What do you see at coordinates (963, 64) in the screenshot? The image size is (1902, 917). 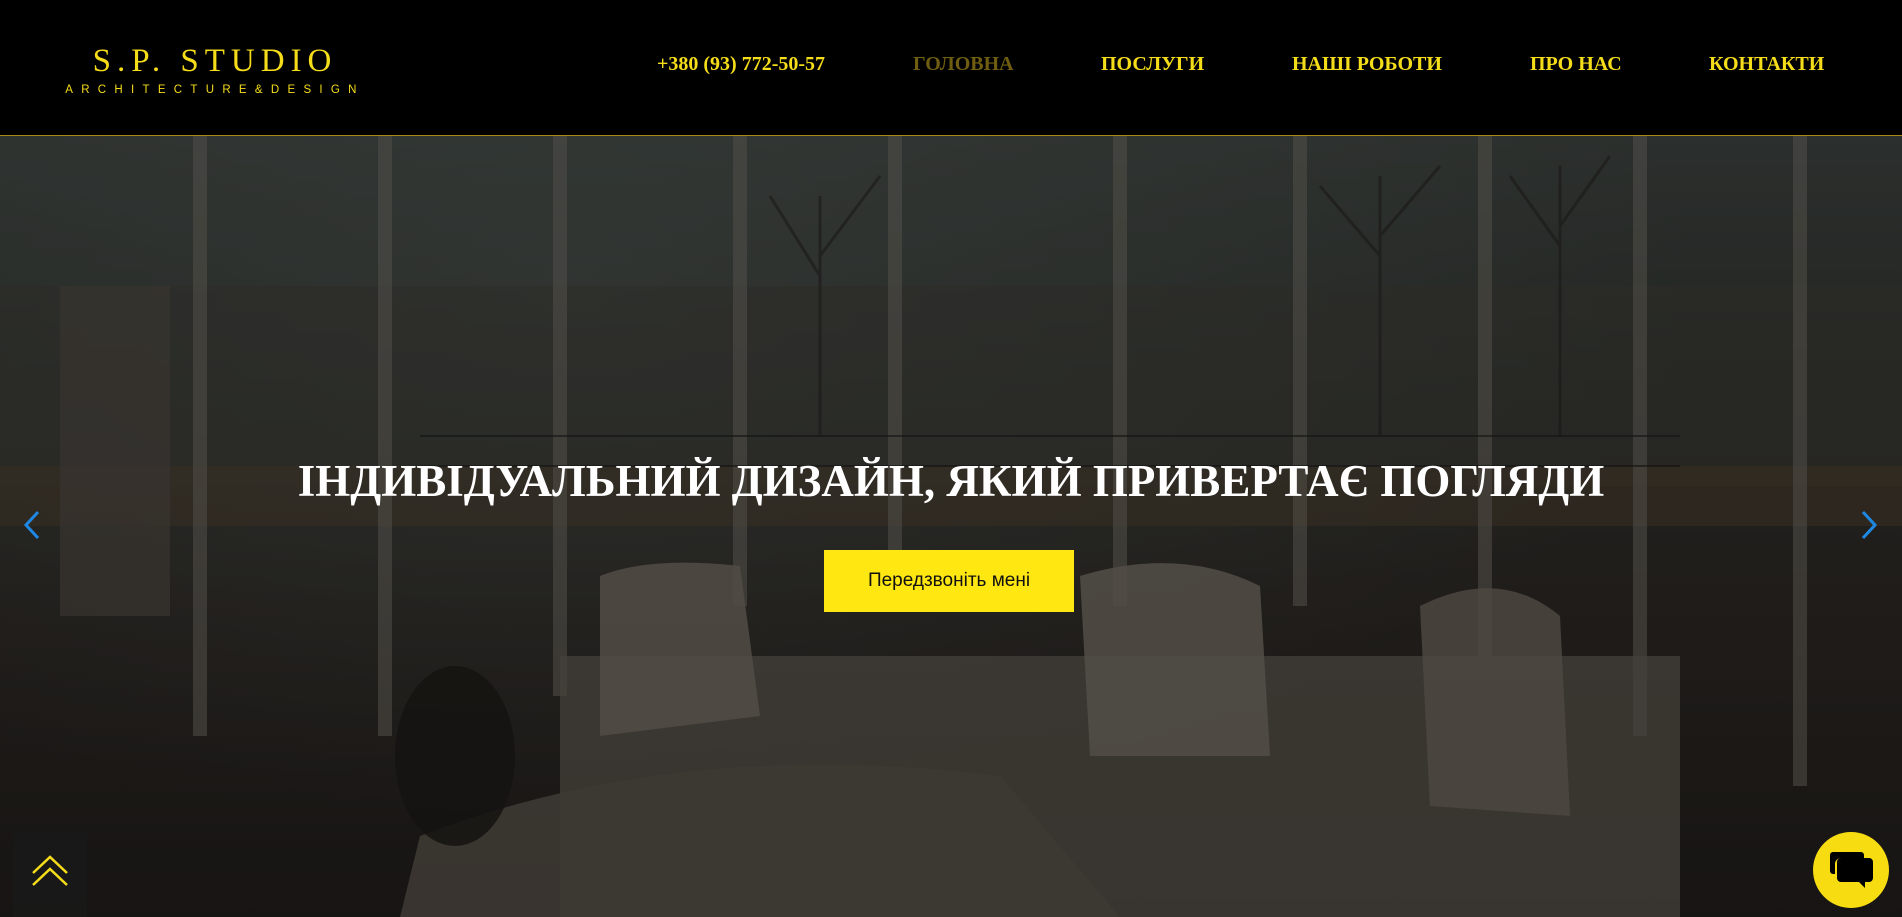 I see `nav-item-home: ГОЛОВНА` at bounding box center [963, 64].